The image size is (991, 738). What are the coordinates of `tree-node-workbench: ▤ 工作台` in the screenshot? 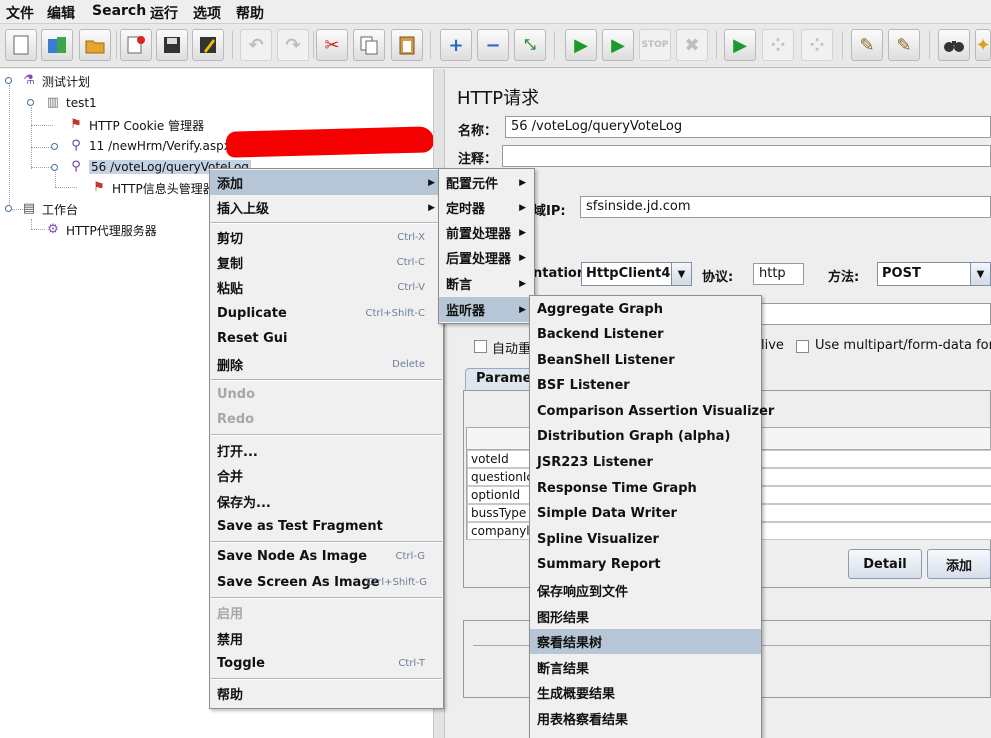 It's located at (49, 209).